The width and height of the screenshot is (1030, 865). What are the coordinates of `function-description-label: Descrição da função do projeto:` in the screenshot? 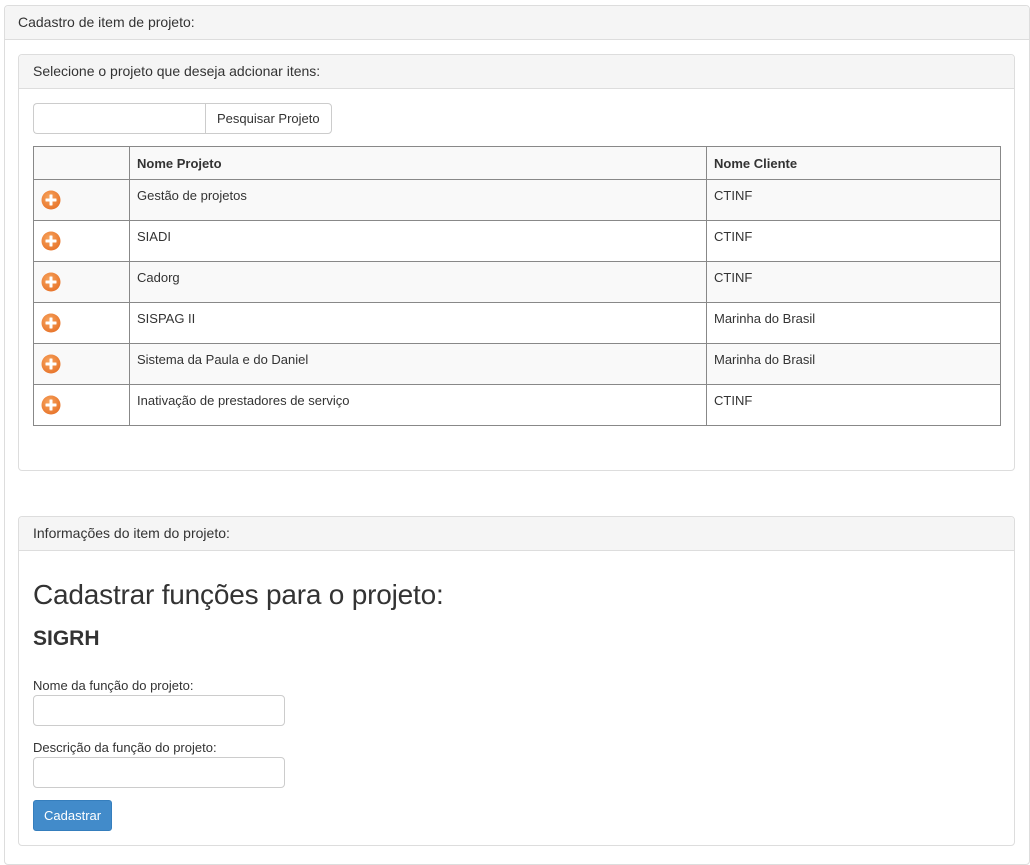 It's located at (125, 747).